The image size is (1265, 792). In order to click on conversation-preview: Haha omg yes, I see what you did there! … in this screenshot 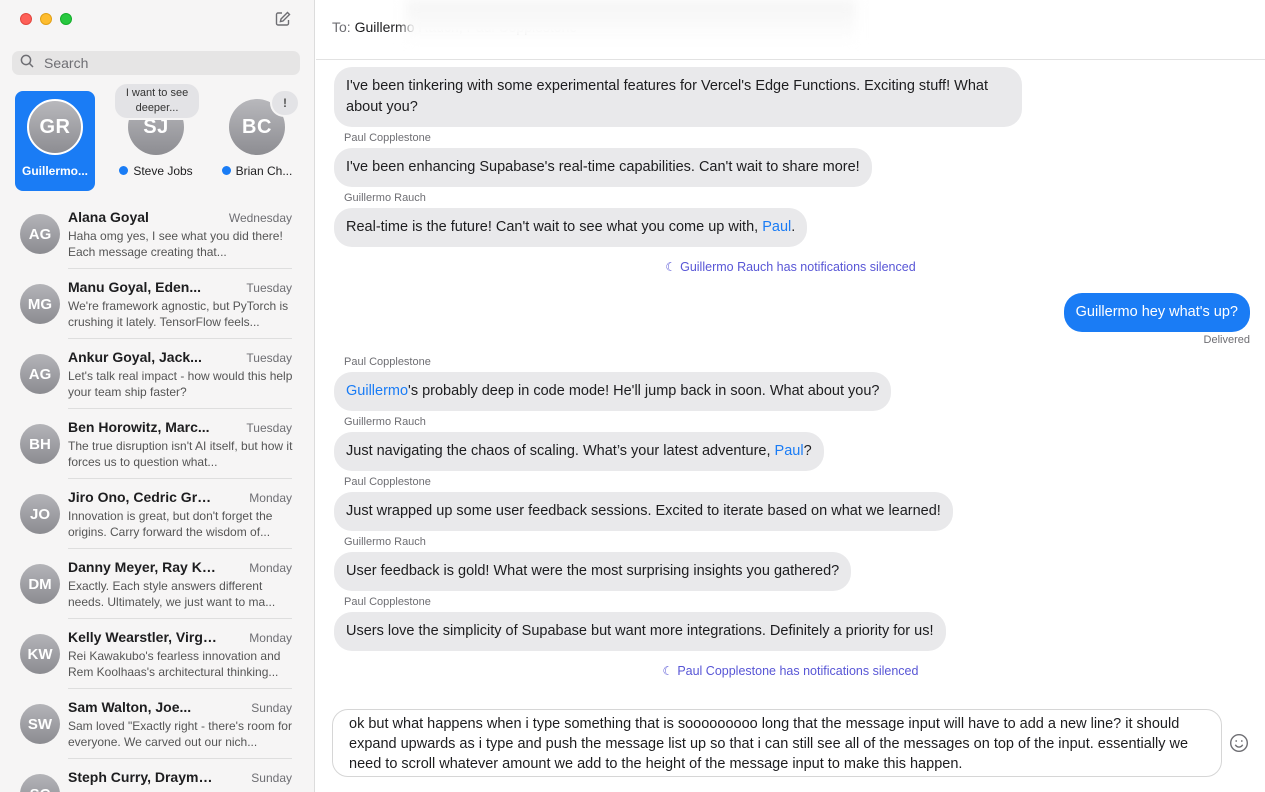, I will do `click(175, 244)`.